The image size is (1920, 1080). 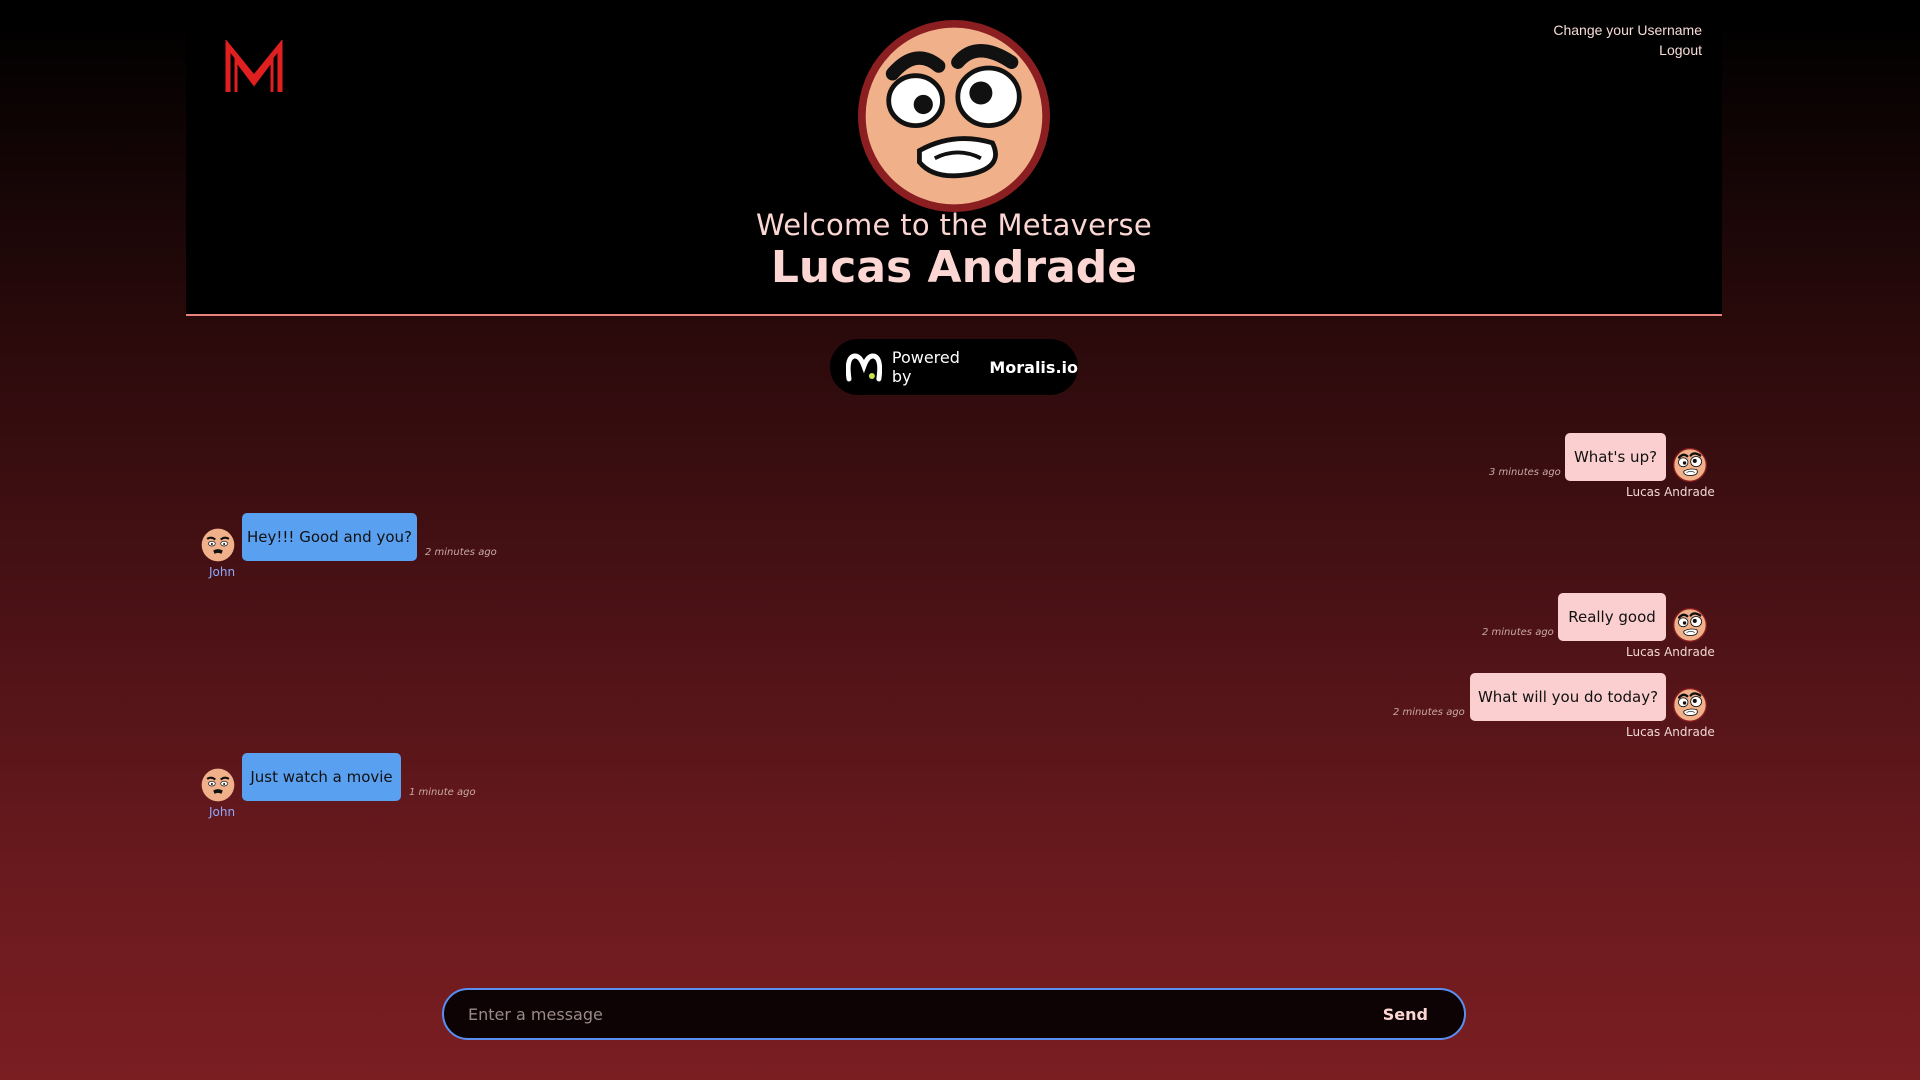 What do you see at coordinates (1033, 367) in the screenshot?
I see `powered-brand: Moralis.io` at bounding box center [1033, 367].